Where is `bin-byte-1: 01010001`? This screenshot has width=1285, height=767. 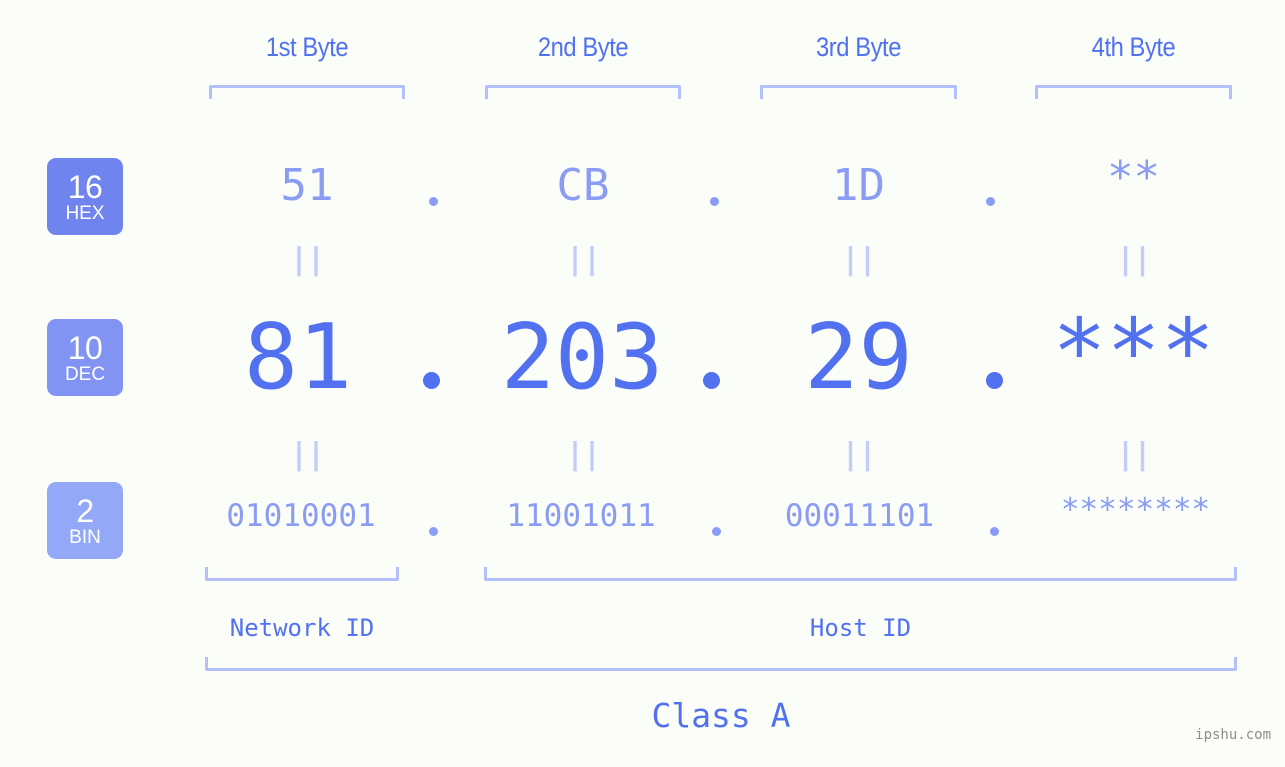
bin-byte-1: 01010001 is located at coordinates (301, 516).